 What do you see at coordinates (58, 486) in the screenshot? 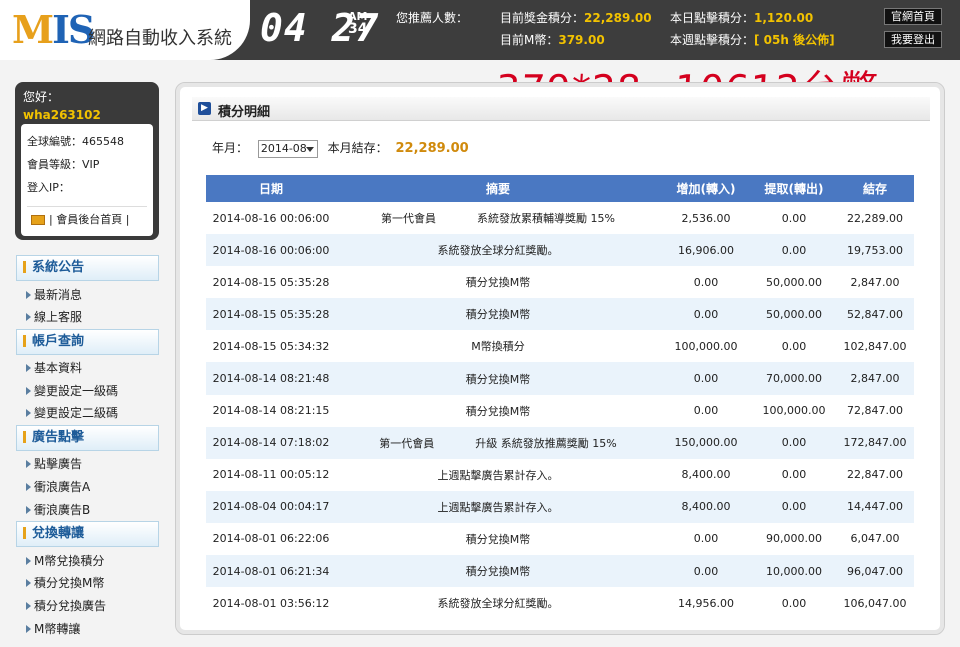
I see `nav-item-surf-ads-a: 衝浪廣告A` at bounding box center [58, 486].